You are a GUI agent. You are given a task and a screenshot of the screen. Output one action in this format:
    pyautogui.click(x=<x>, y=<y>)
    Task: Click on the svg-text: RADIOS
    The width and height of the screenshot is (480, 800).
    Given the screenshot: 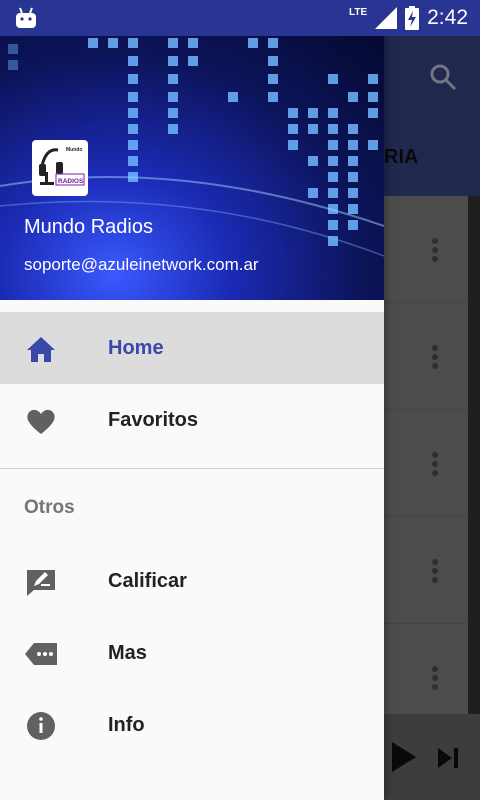 What is the action you would take?
    pyautogui.click(x=71, y=181)
    